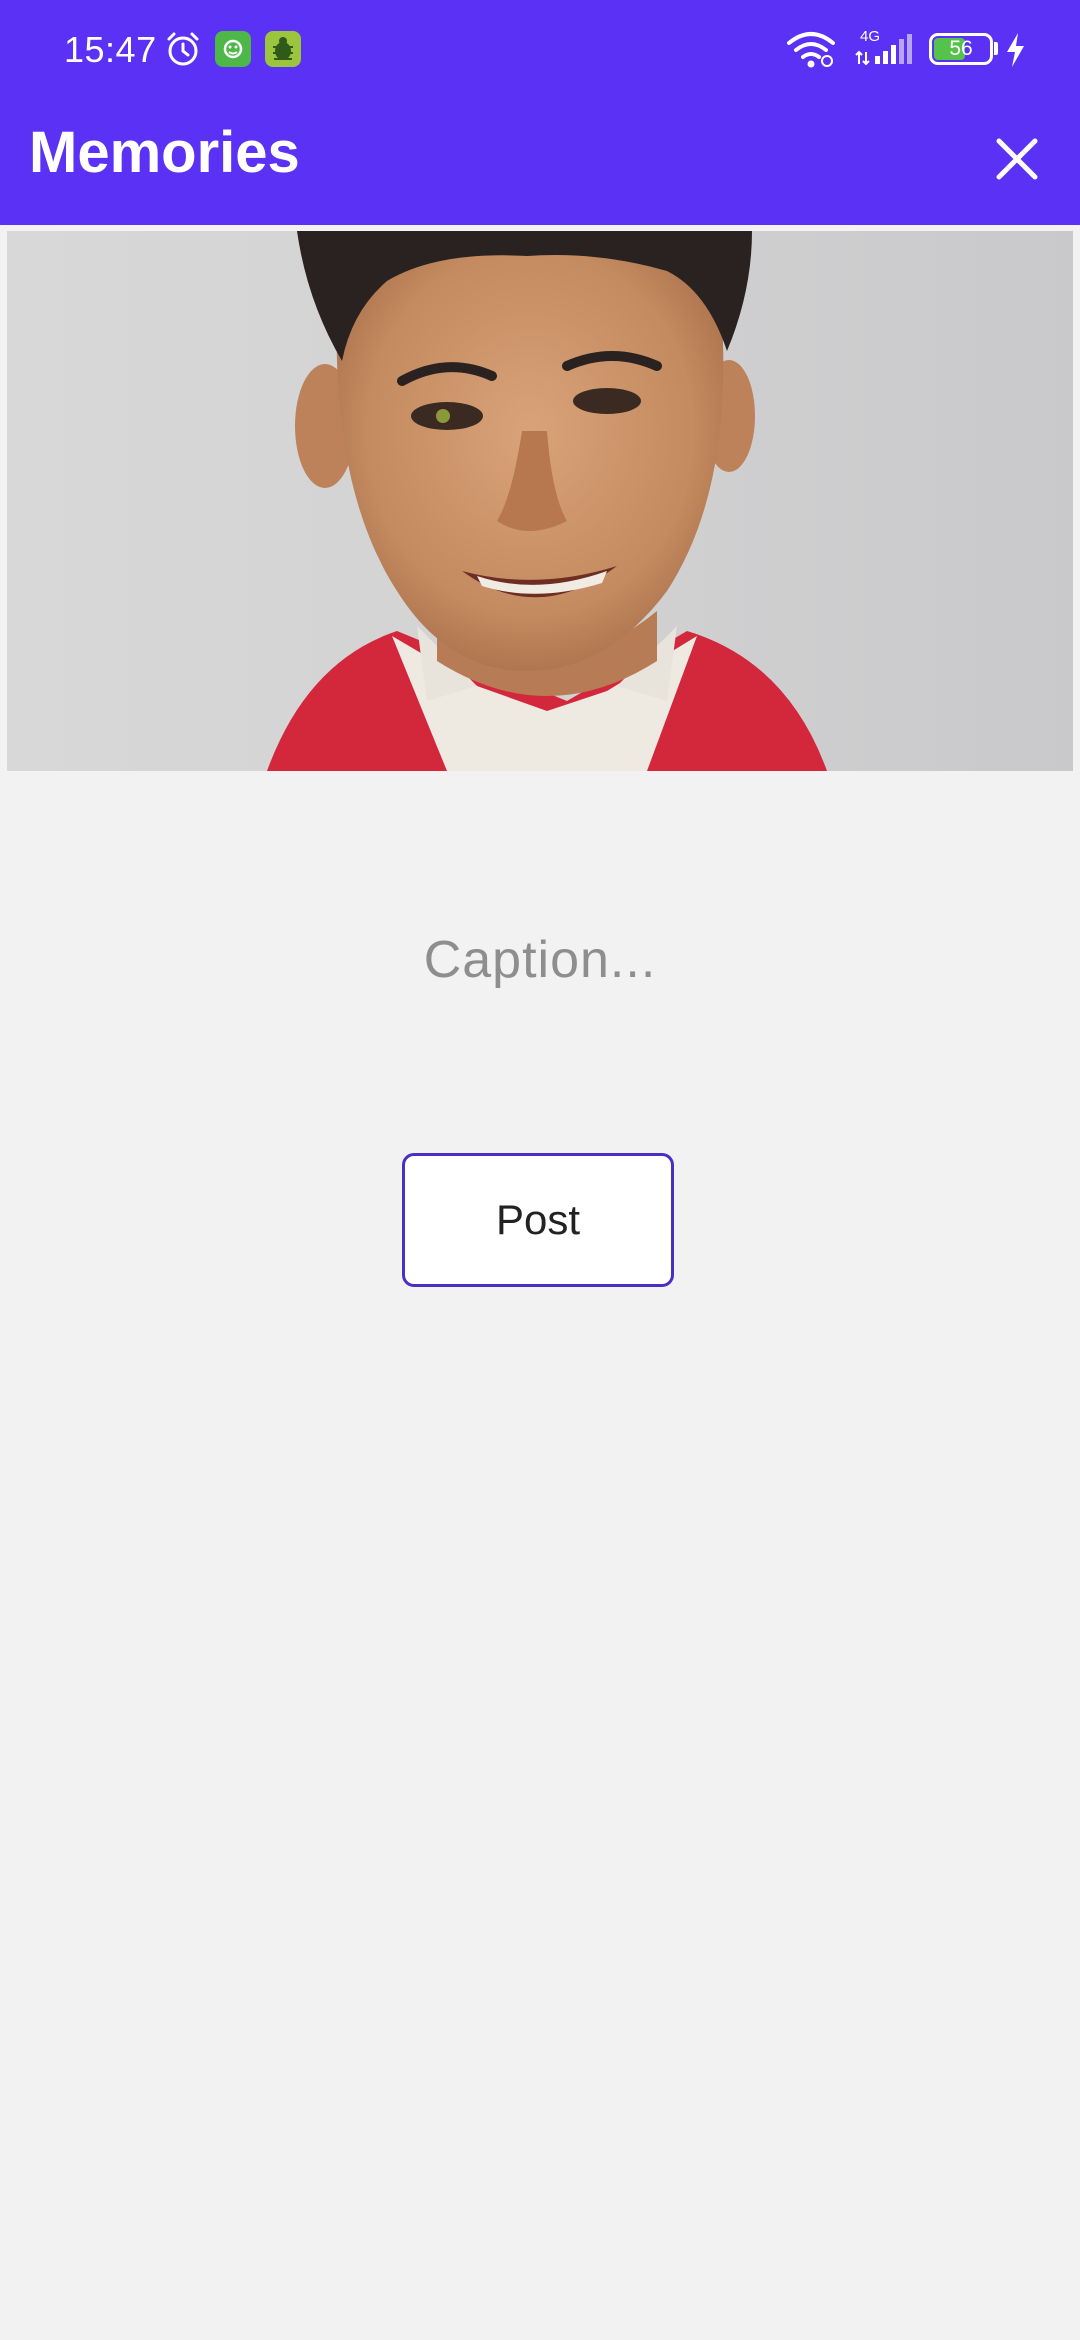 The height and width of the screenshot is (2340, 1080). What do you see at coordinates (538, 1220) in the screenshot?
I see `post-button: Post` at bounding box center [538, 1220].